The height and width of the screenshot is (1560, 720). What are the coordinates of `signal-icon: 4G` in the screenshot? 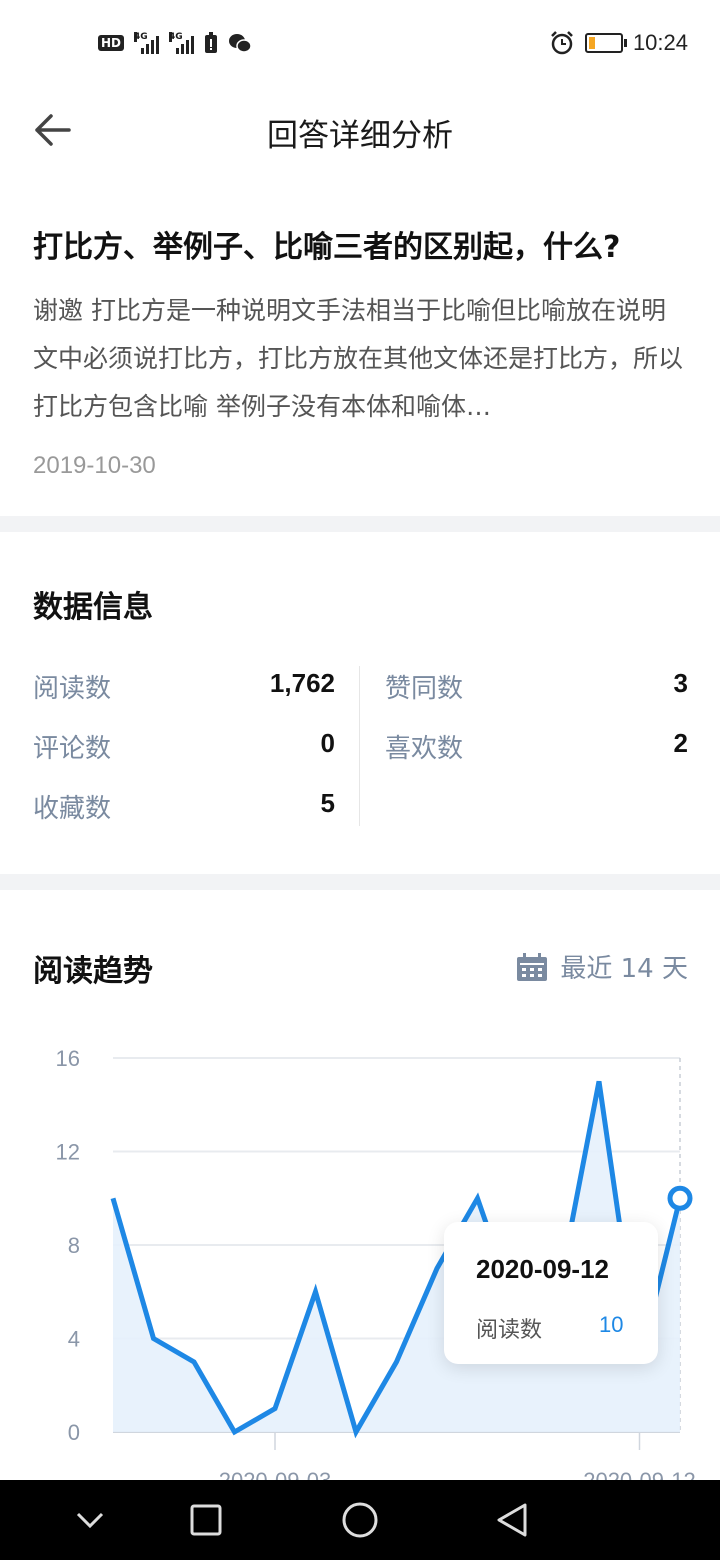 It's located at (147, 43).